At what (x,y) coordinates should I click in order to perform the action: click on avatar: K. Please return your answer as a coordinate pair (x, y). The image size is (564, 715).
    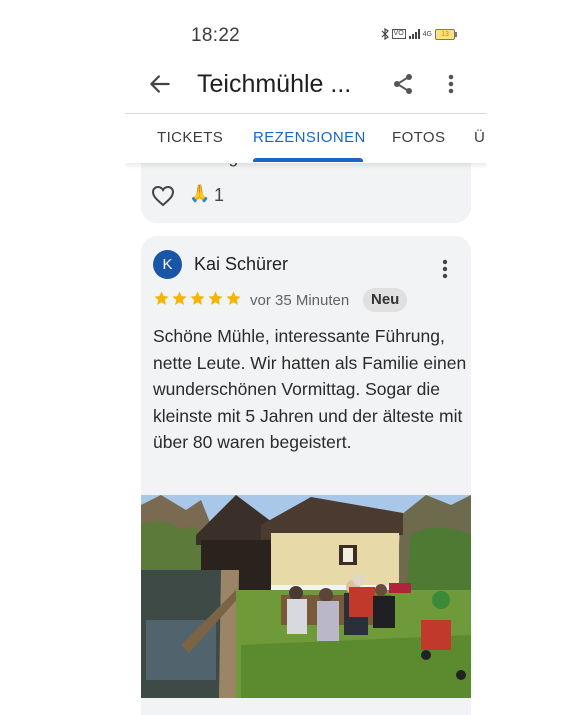
    Looking at the image, I should click on (167, 264).